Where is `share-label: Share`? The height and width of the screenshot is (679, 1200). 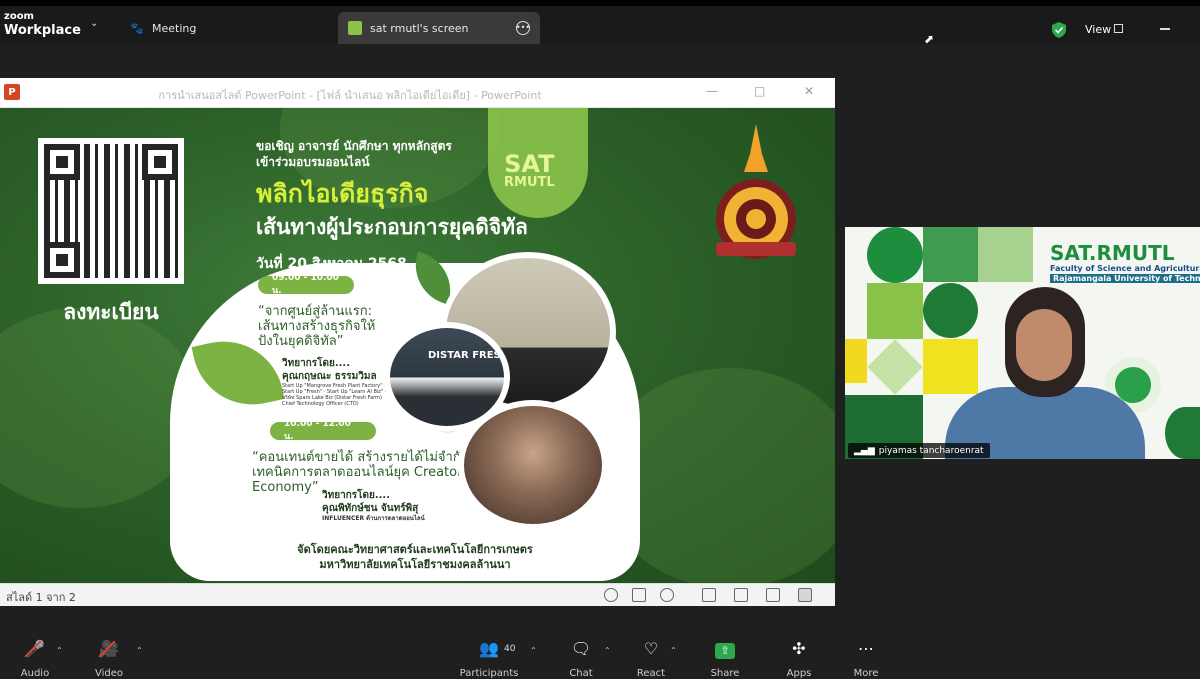 share-label: Share is located at coordinates (725, 673).